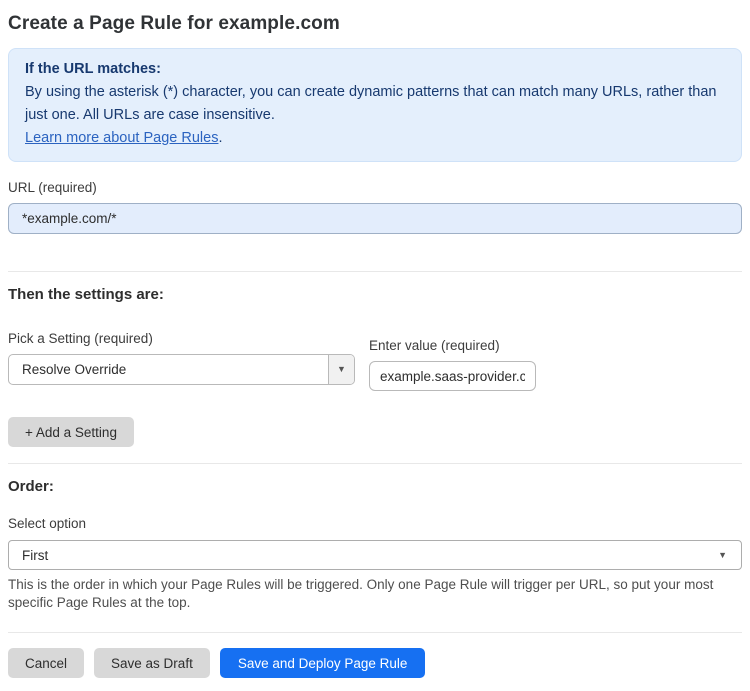 Image resolution: width=750 pixels, height=691 pixels. What do you see at coordinates (174, 23) in the screenshot?
I see `page-title: Create a Page Rule for example.com` at bounding box center [174, 23].